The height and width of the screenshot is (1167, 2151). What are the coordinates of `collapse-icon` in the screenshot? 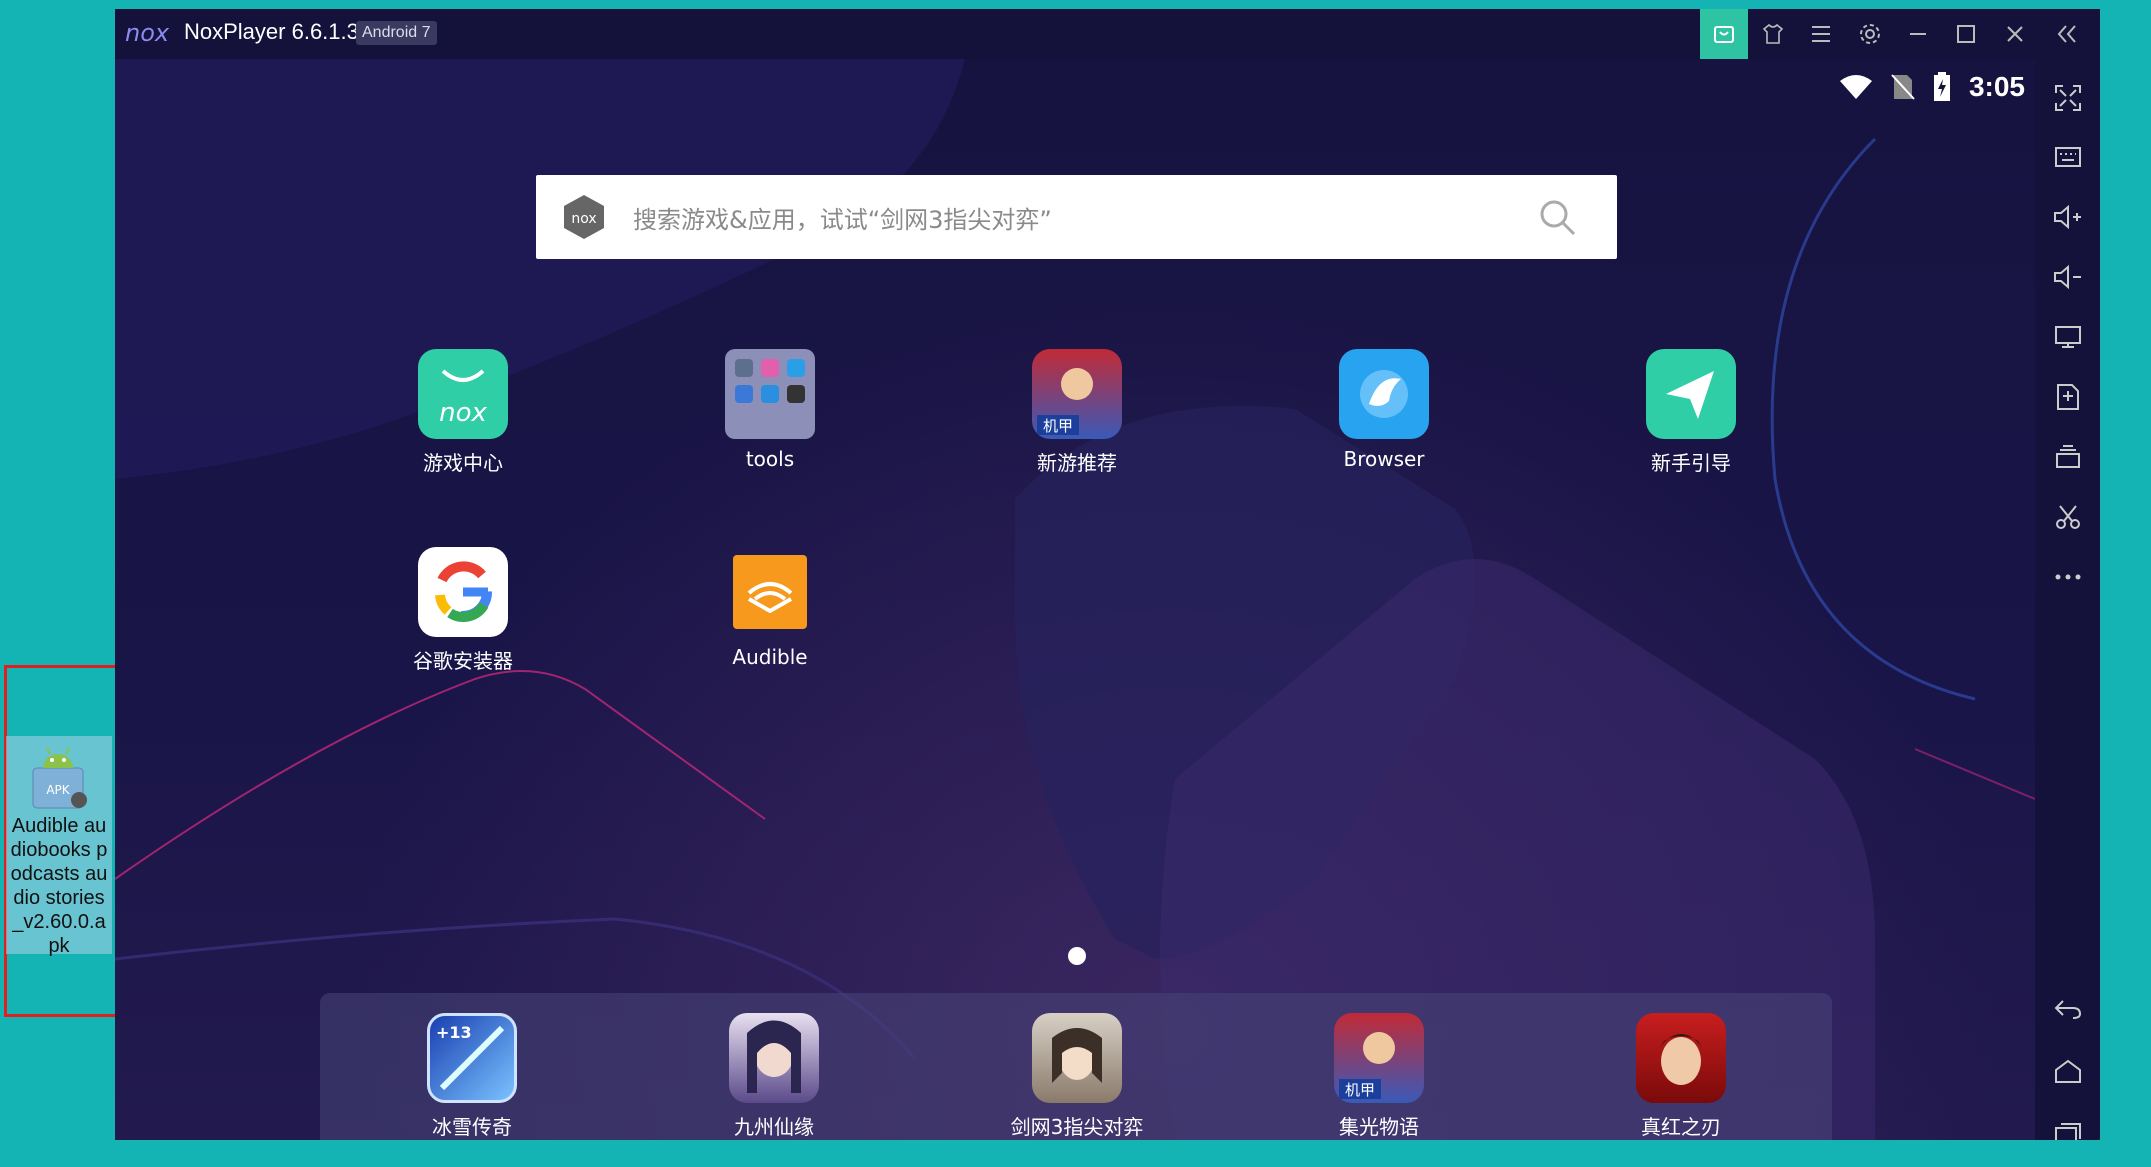 It's located at (2066, 34).